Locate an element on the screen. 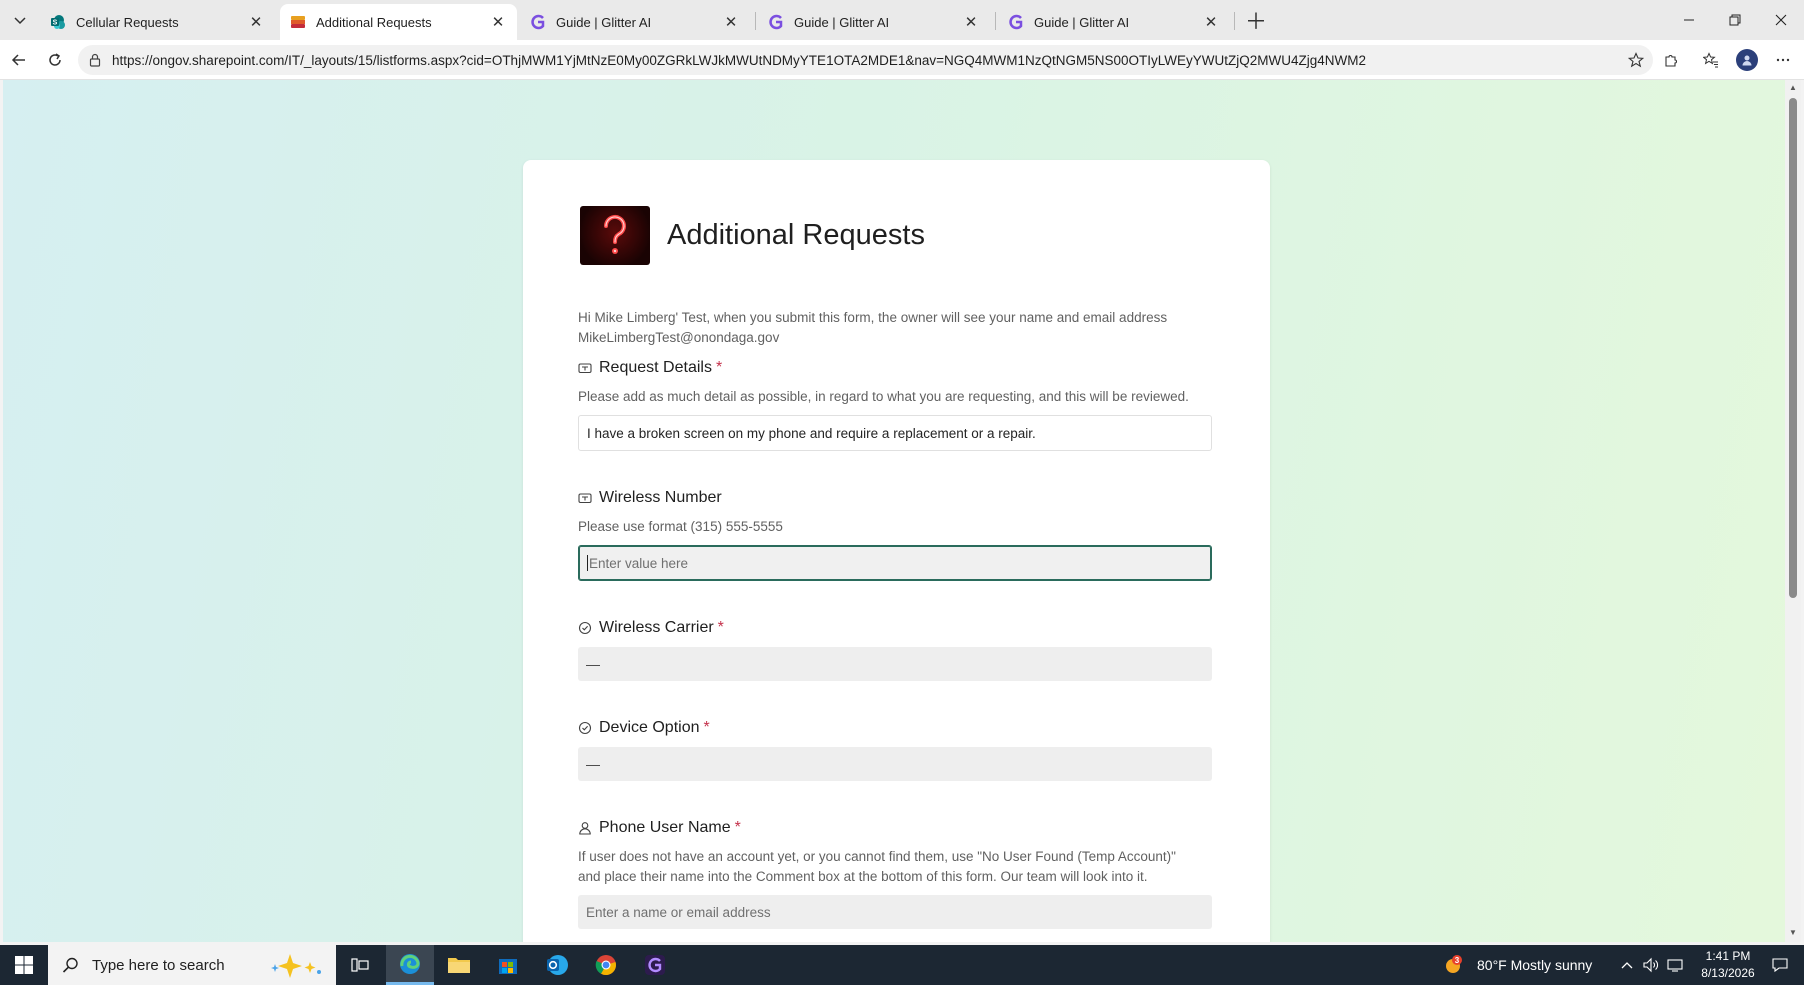 The height and width of the screenshot is (985, 1804). question-wireless-carrier: Wireless Carrier * — is located at coordinates (898, 649).